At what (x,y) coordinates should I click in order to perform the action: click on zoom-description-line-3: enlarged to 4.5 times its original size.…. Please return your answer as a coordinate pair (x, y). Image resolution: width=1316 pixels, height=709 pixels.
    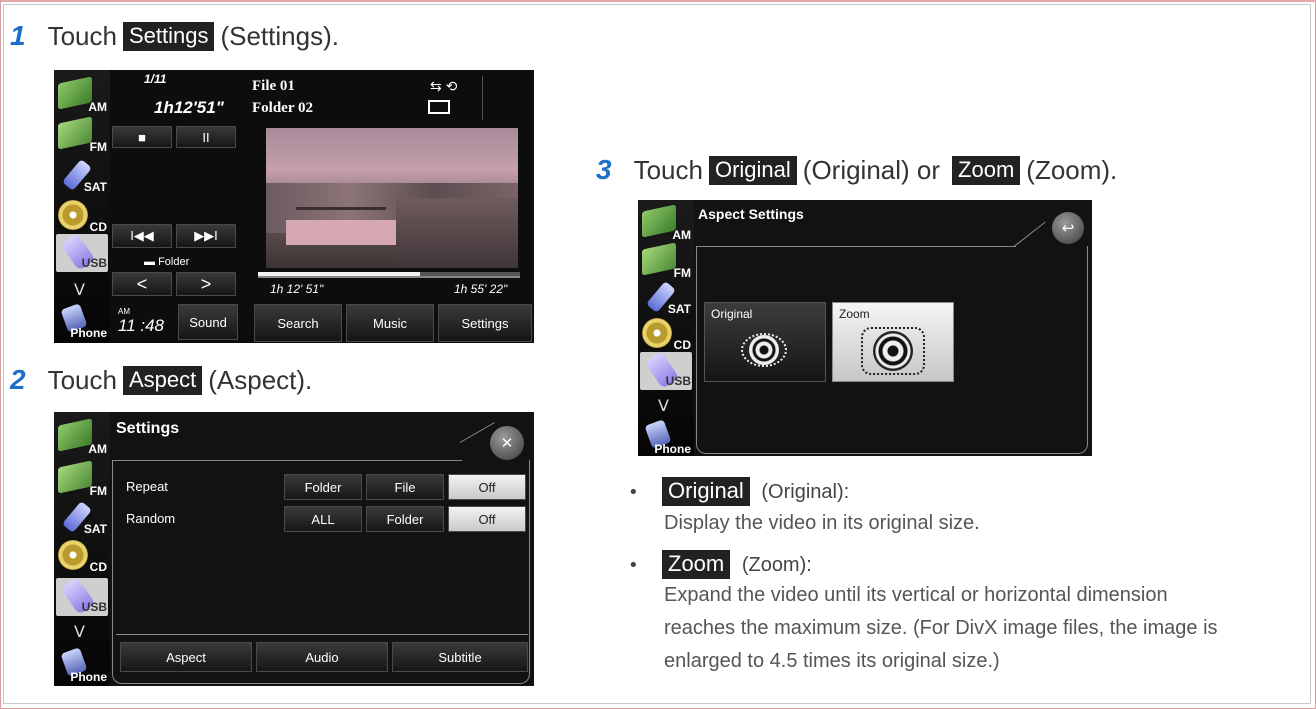
    Looking at the image, I should click on (832, 661).